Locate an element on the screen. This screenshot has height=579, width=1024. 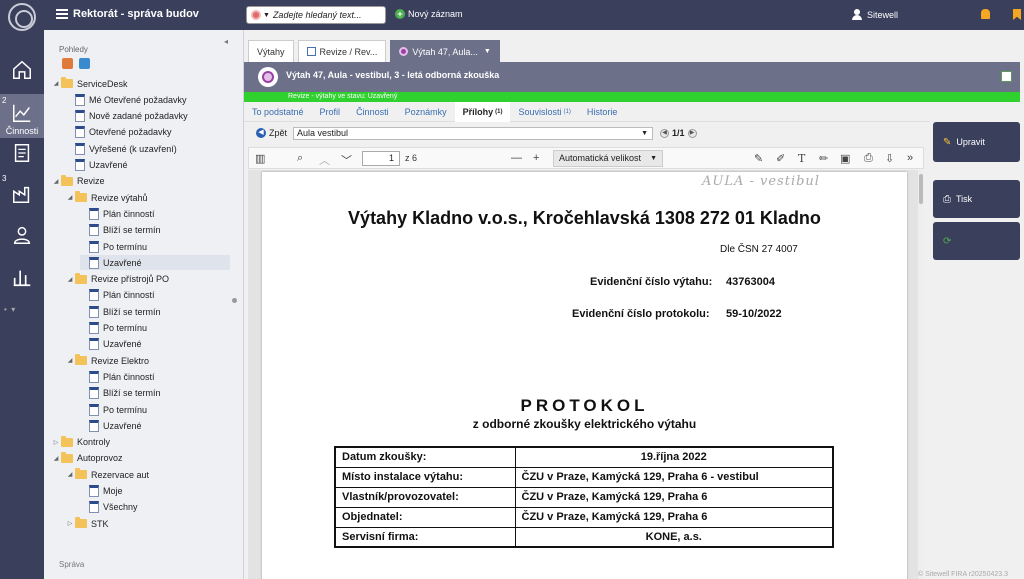
subtab-attachments: Přílohy (1) is located at coordinates (482, 112).